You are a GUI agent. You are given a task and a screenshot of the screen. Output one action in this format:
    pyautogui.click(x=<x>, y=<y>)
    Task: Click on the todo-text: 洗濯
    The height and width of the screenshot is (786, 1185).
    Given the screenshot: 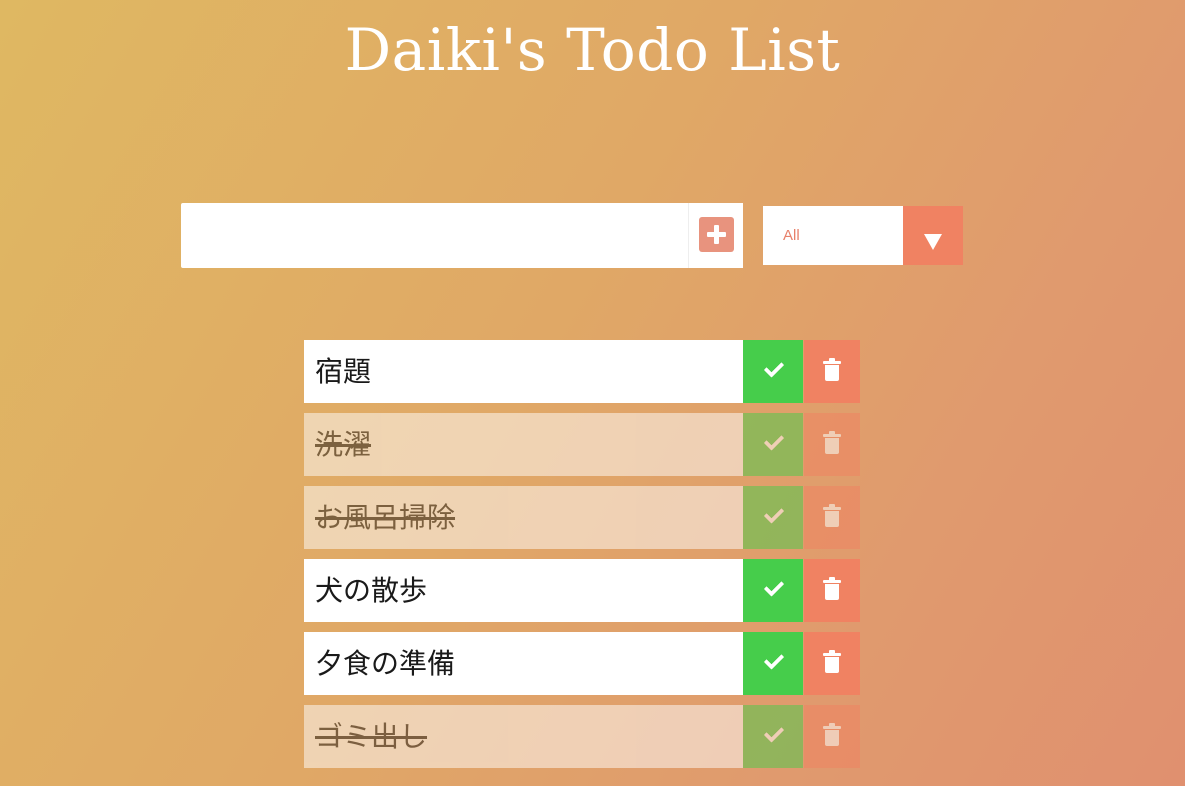 What is the action you would take?
    pyautogui.click(x=523, y=444)
    